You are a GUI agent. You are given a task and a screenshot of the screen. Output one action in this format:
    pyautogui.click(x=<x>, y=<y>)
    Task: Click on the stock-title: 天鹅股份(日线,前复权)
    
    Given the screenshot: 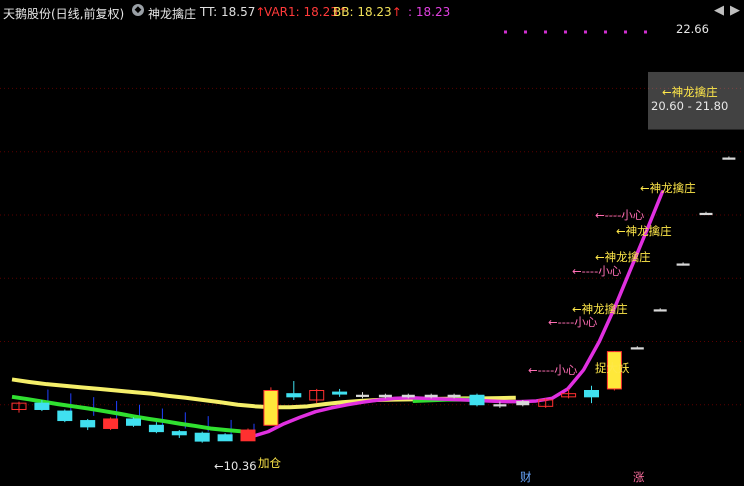 What is the action you would take?
    pyautogui.click(x=64, y=14)
    